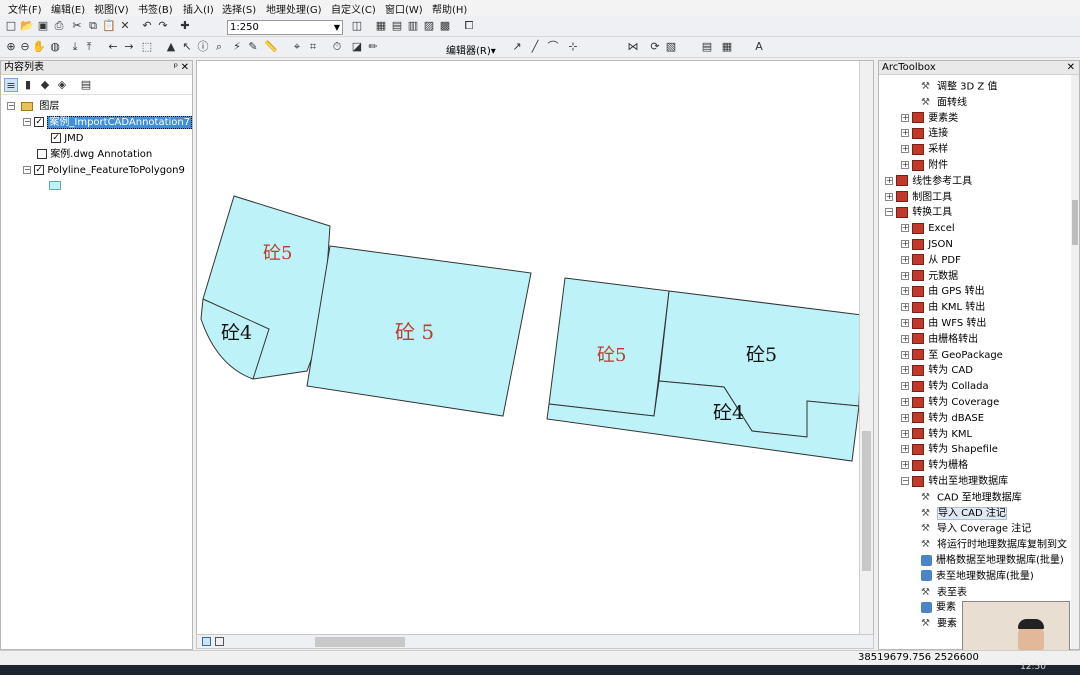 Image resolution: width=1080 pixels, height=675 pixels. What do you see at coordinates (203, 47) in the screenshot?
I see `identify-icon: ⓘ` at bounding box center [203, 47].